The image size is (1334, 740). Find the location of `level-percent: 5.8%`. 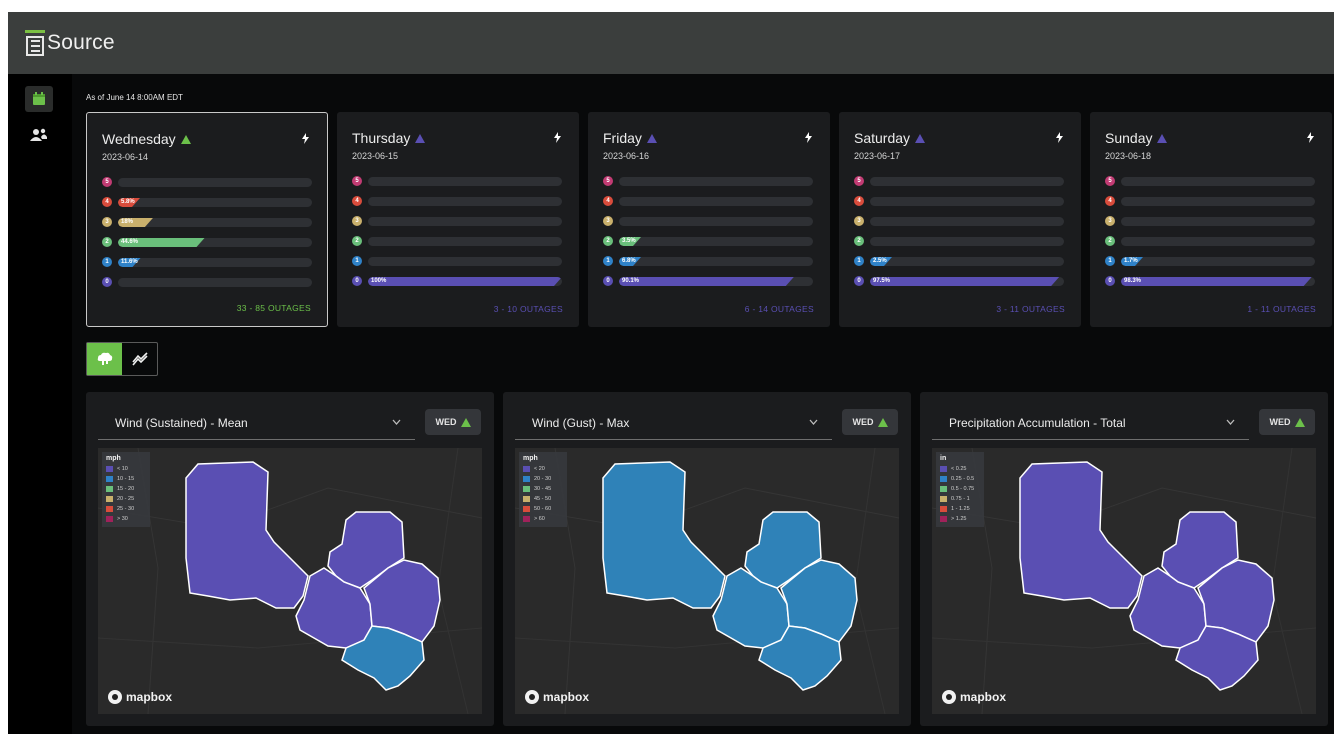

level-percent: 5.8% is located at coordinates (128, 202).